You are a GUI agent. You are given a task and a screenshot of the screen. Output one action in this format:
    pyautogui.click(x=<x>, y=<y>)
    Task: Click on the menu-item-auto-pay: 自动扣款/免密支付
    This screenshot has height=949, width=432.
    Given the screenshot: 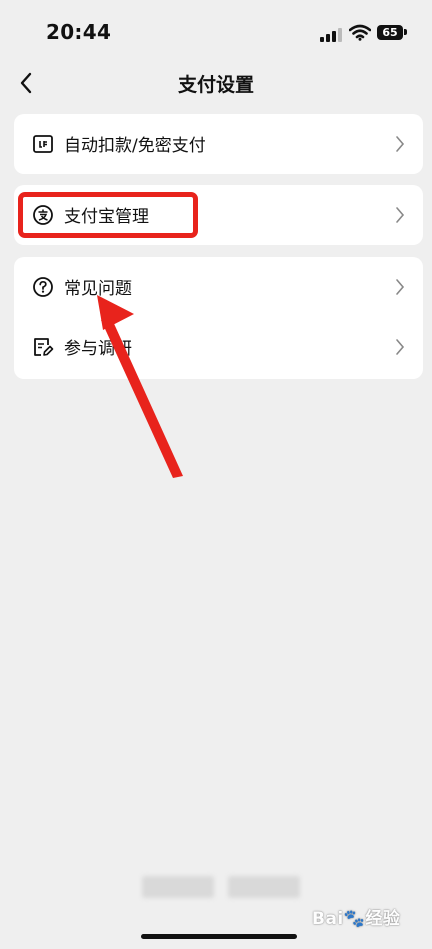 What is the action you would take?
    pyautogui.click(x=218, y=144)
    